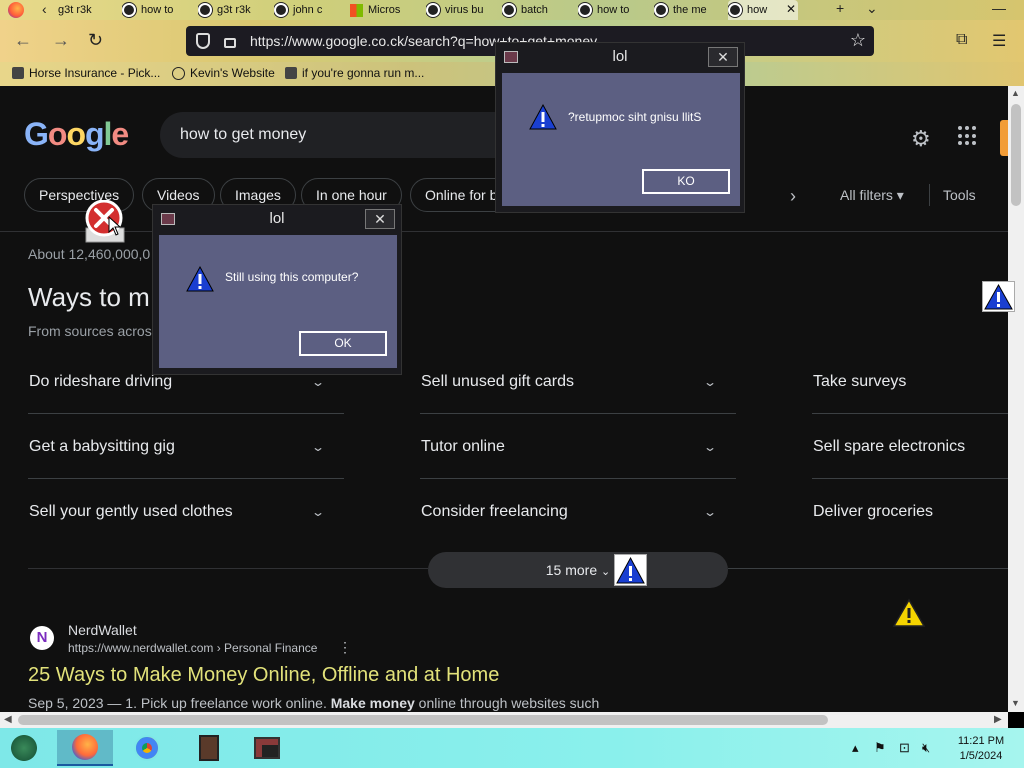  Describe the element at coordinates (686, 10) in the screenshot. I see `tab-9: the me` at that location.